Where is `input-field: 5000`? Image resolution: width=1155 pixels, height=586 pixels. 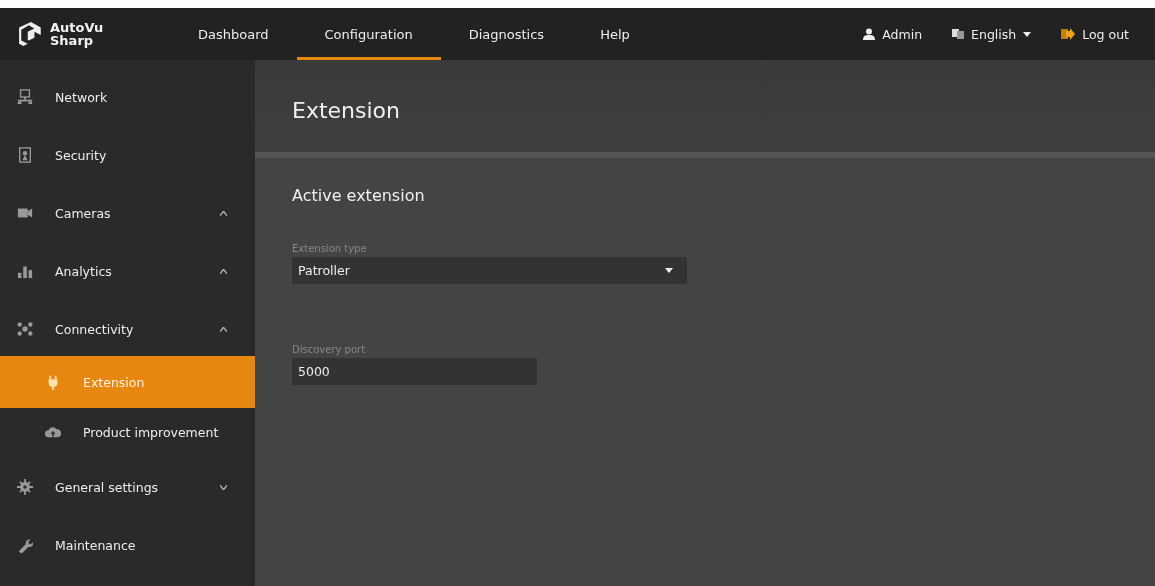
input-field: 5000 is located at coordinates (414, 371).